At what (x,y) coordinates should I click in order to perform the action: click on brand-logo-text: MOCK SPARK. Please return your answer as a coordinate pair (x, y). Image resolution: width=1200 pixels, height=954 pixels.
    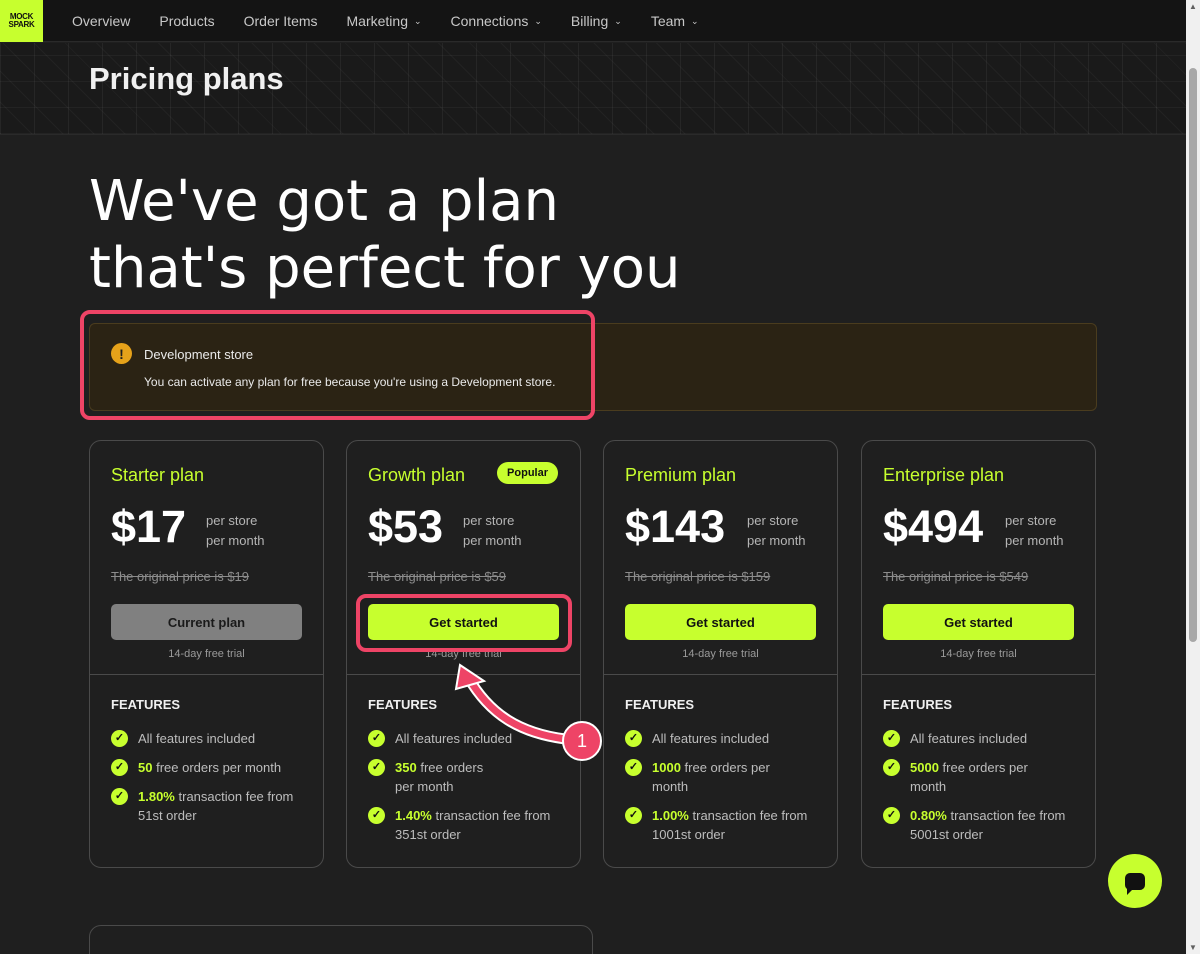
    Looking at the image, I should click on (21, 20).